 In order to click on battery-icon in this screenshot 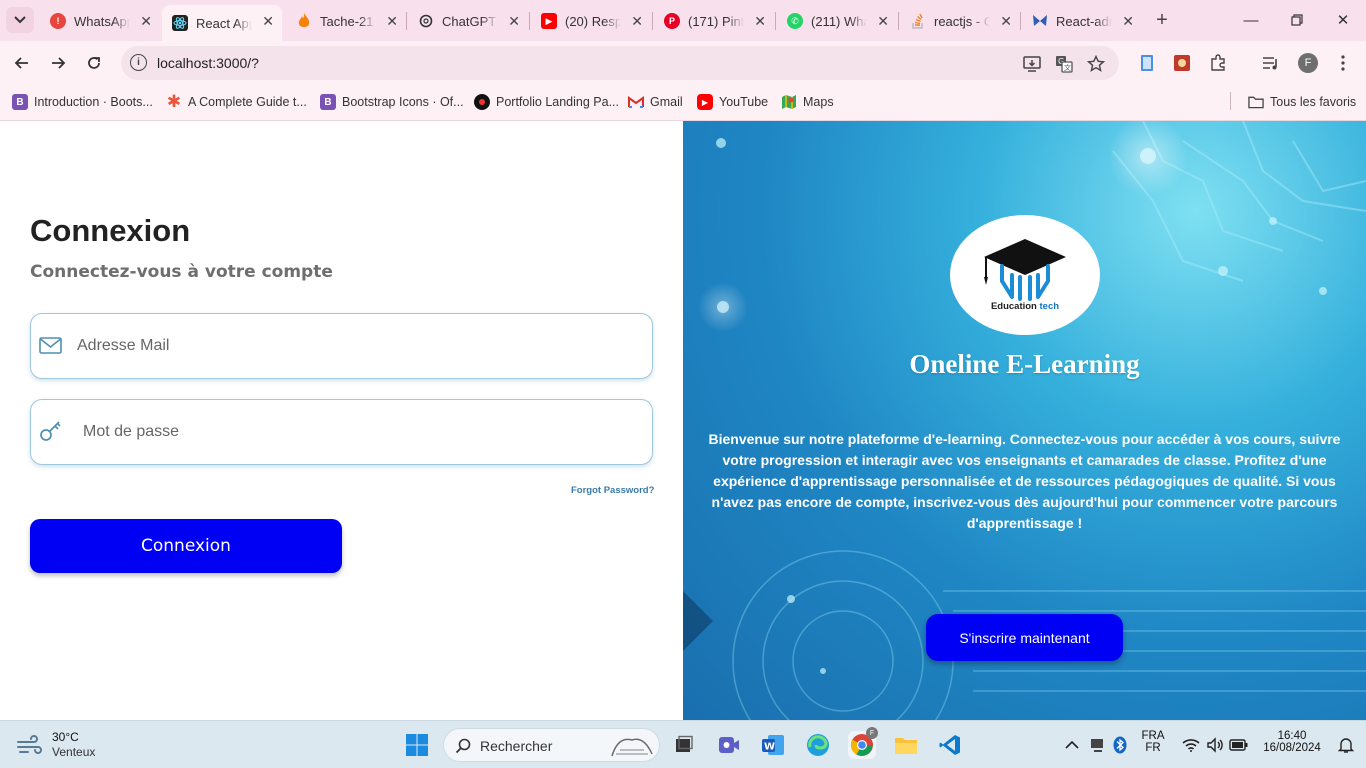, I will do `click(1239, 745)`.